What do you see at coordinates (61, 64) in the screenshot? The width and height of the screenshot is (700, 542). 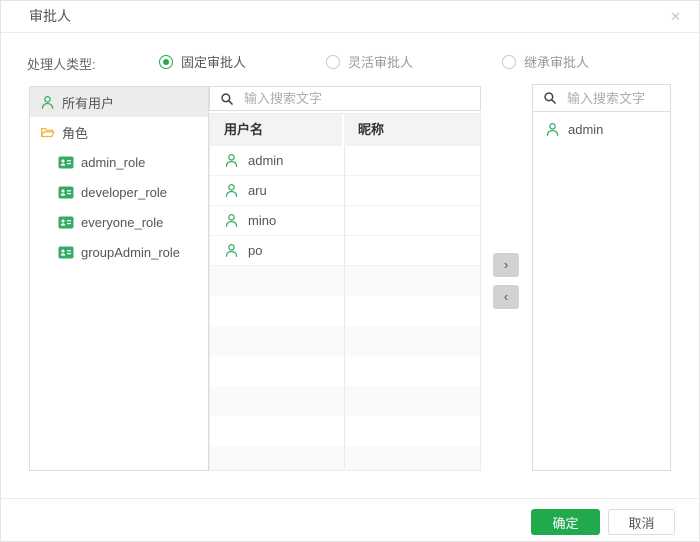 I see `handler-type-label: 处理人类型:` at bounding box center [61, 64].